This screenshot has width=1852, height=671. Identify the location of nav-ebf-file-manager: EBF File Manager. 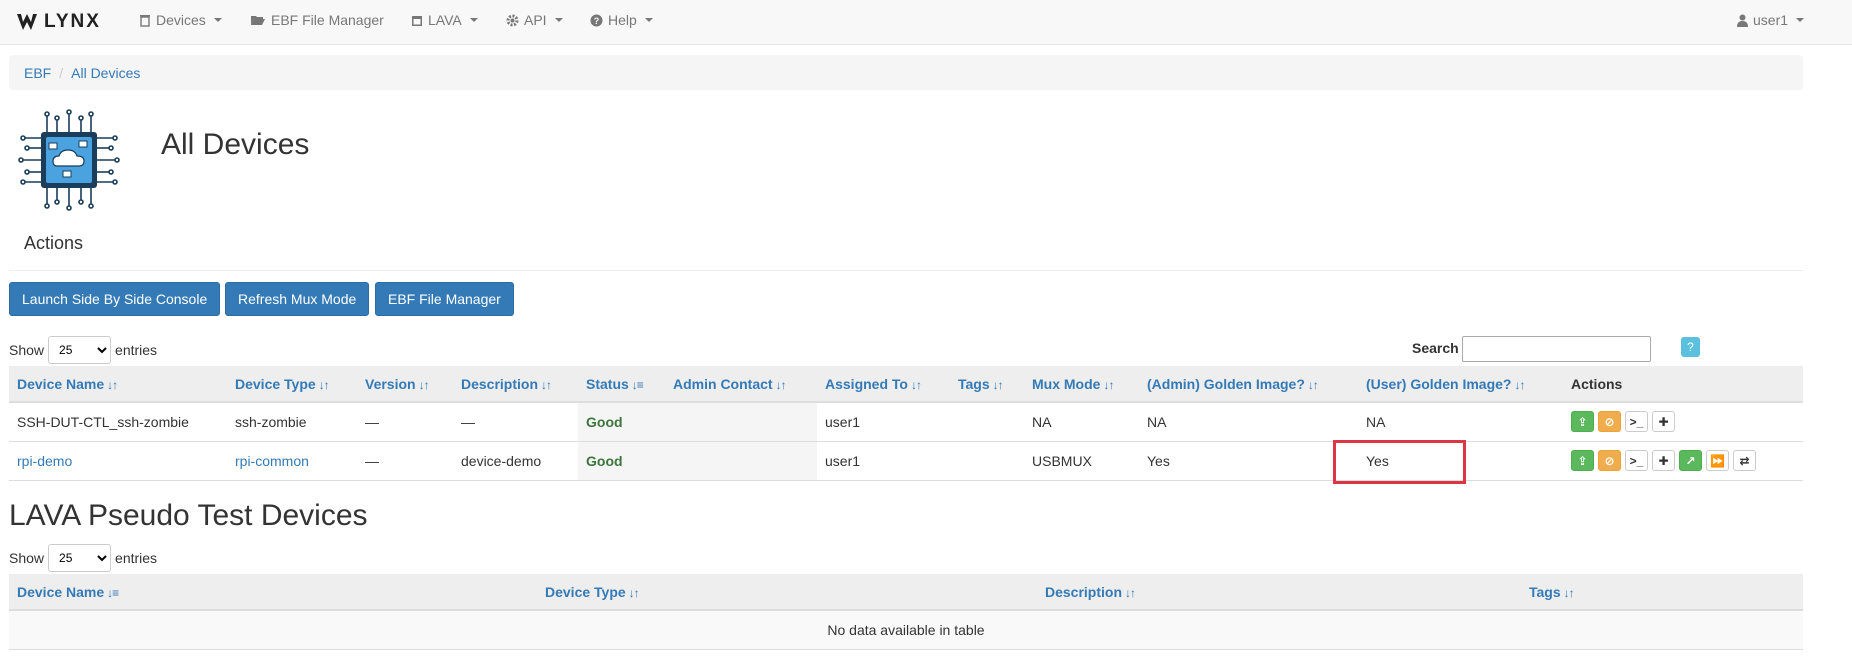
(317, 20).